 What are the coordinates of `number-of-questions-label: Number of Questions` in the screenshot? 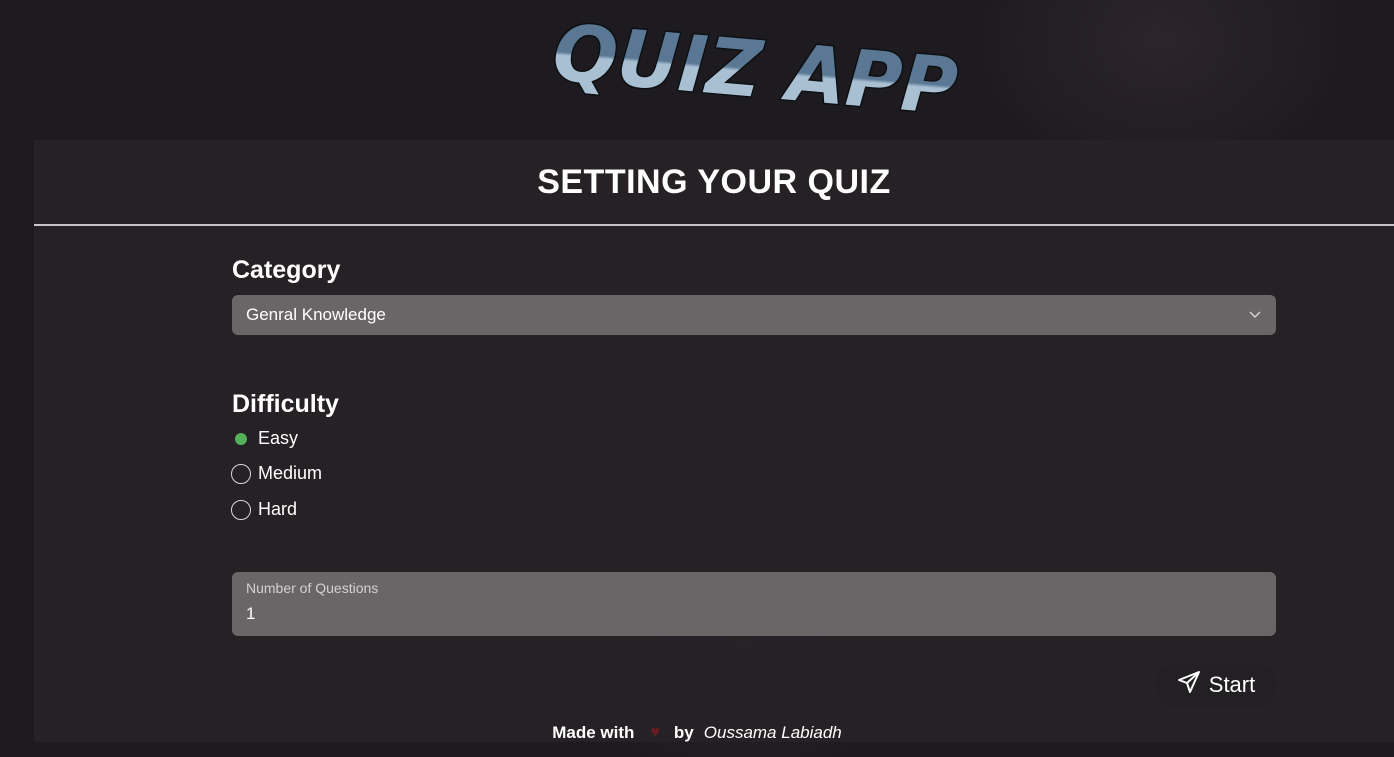 It's located at (312, 588).